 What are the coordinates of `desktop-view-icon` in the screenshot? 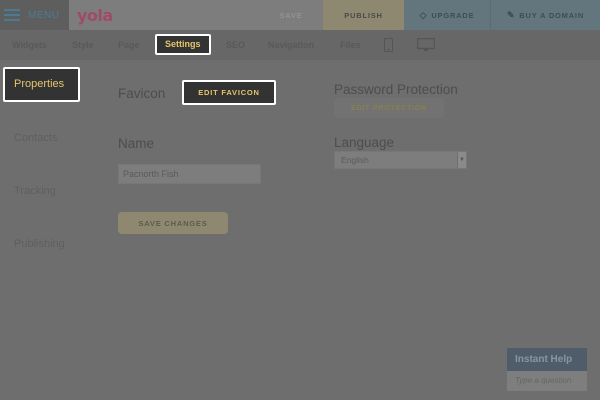 It's located at (426, 47).